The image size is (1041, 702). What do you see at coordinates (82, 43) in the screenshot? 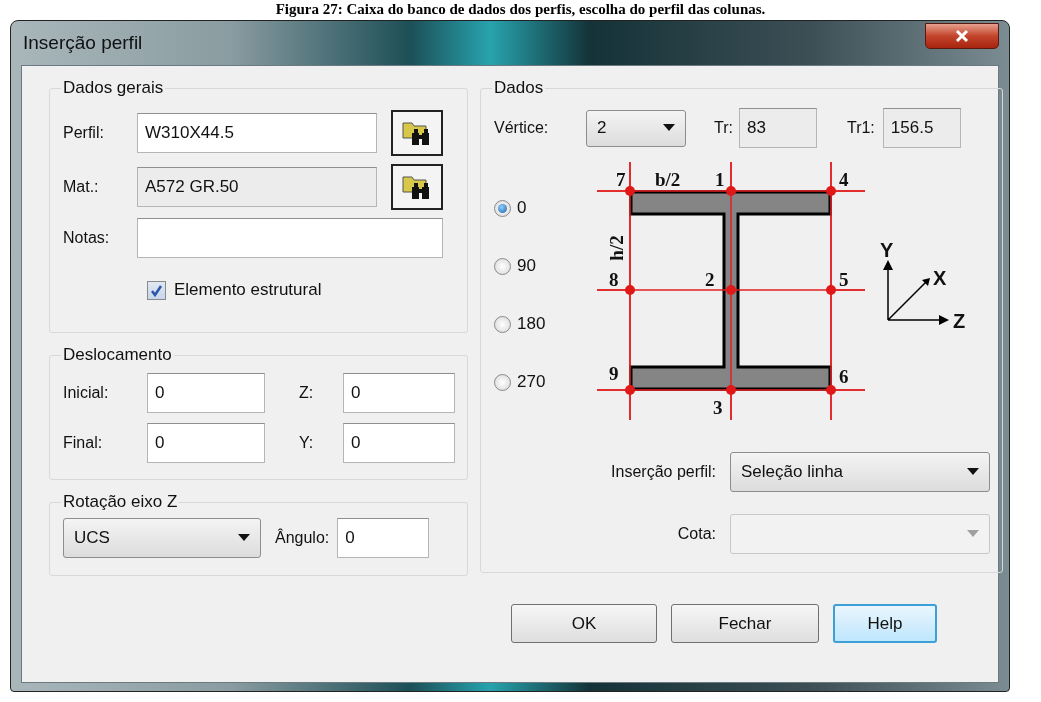
I see `window-title: Inserção perfil` at bounding box center [82, 43].